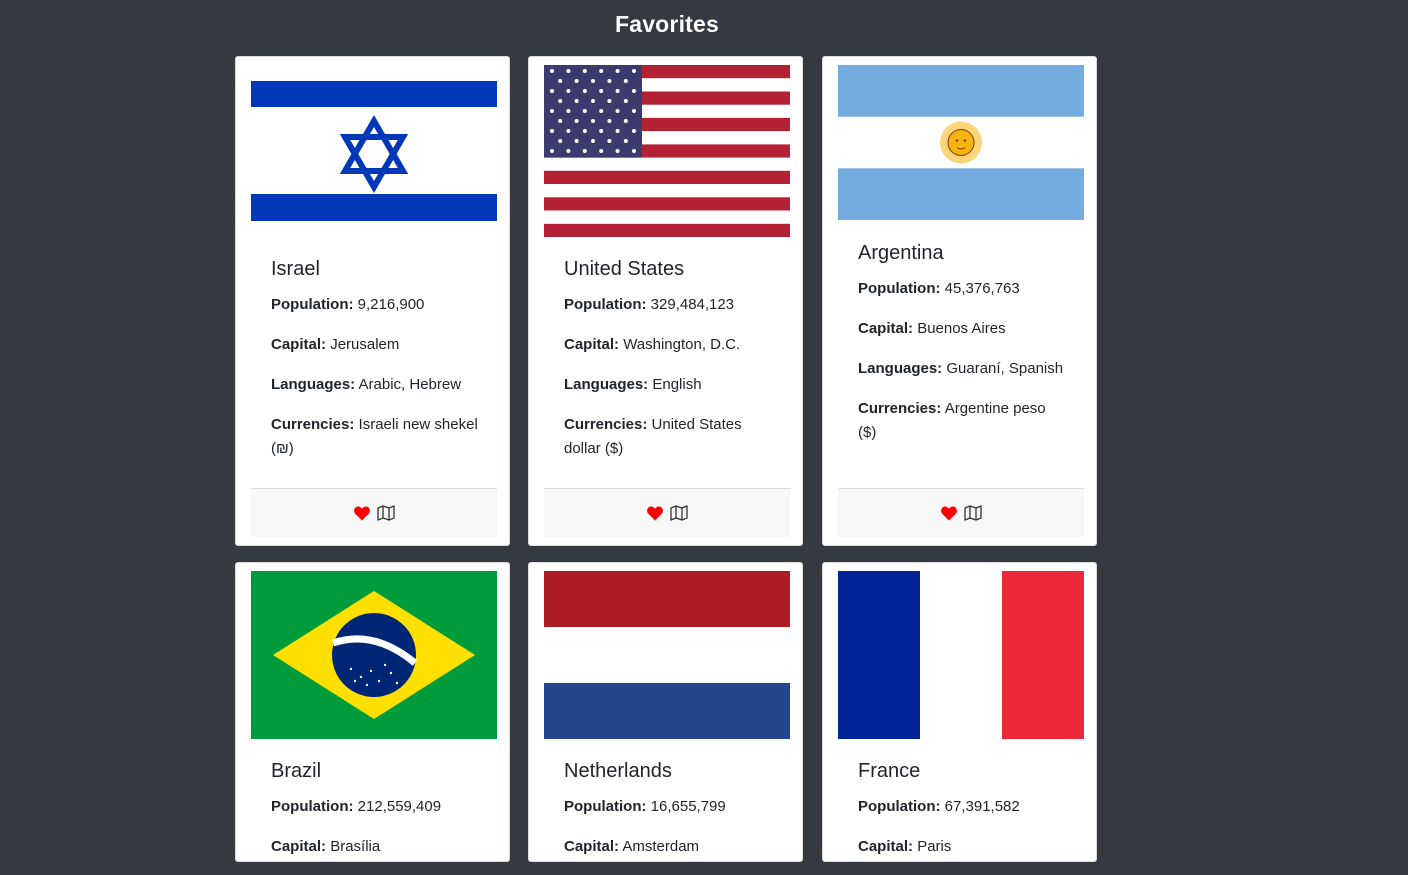 The width and height of the screenshot is (1408, 875). Describe the element at coordinates (374, 151) in the screenshot. I see `flag-israel` at that location.